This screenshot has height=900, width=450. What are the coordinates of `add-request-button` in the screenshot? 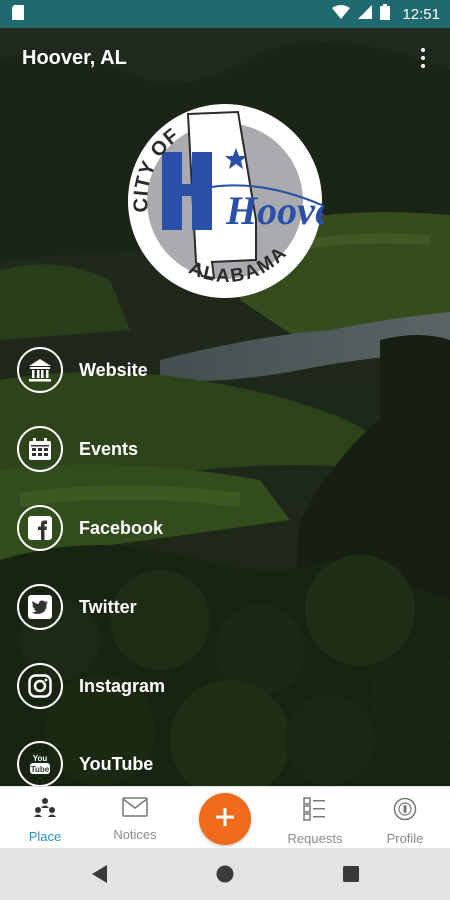 It's located at (225, 819).